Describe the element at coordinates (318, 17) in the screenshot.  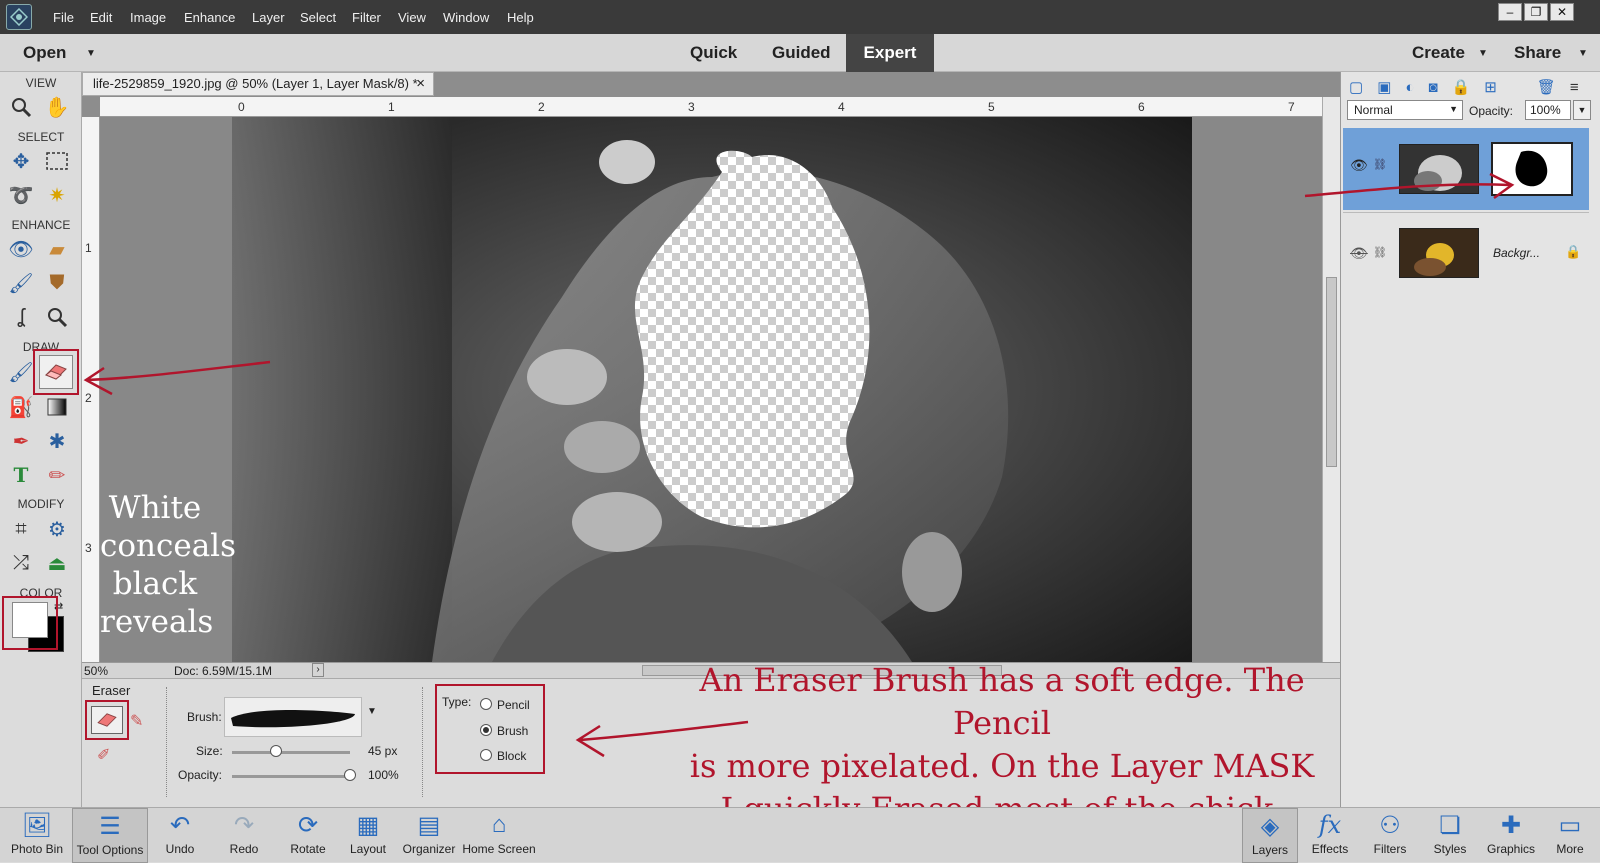
I see `menu-select: Select` at that location.